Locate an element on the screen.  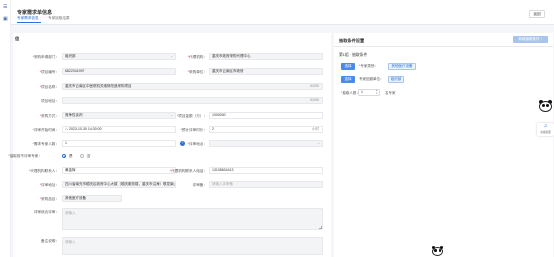
radio-yes is located at coordinates (64, 156).